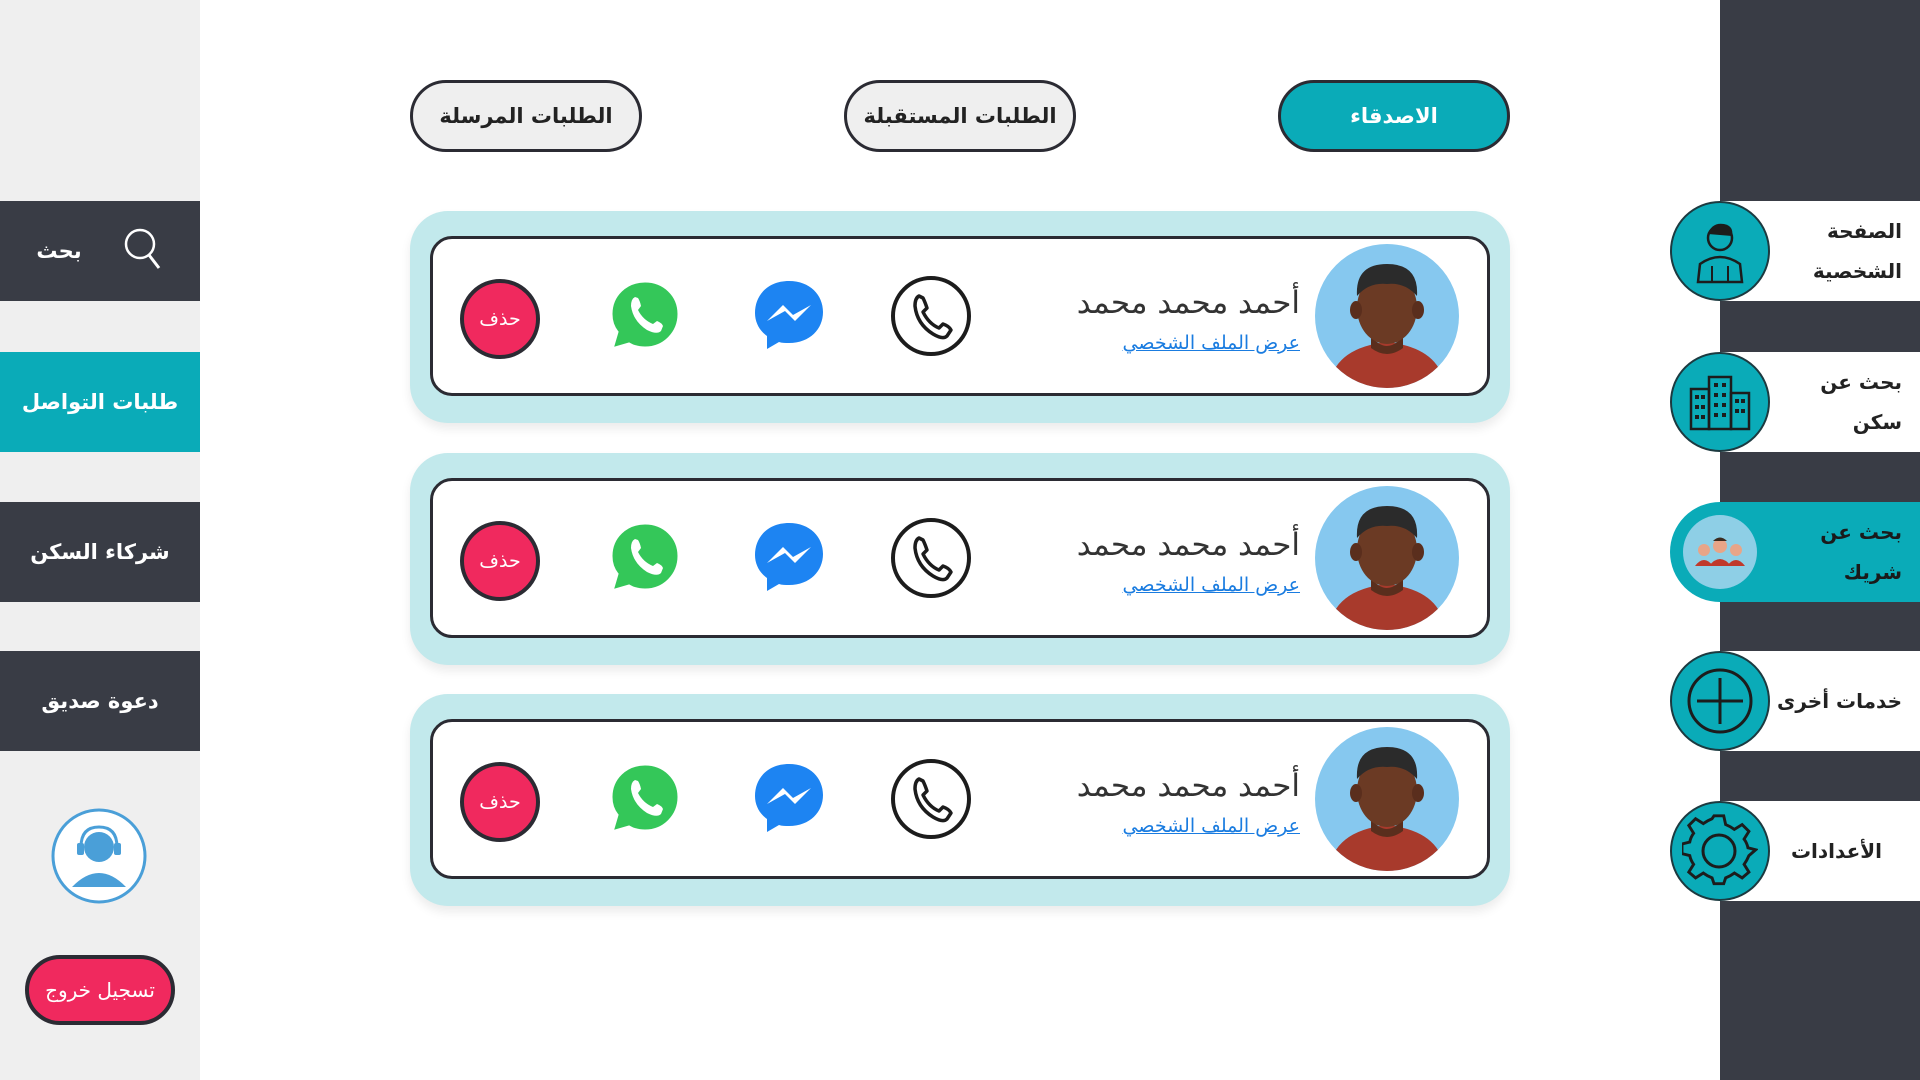  I want to click on logout-button: تسجيل خروج, so click(100, 990).